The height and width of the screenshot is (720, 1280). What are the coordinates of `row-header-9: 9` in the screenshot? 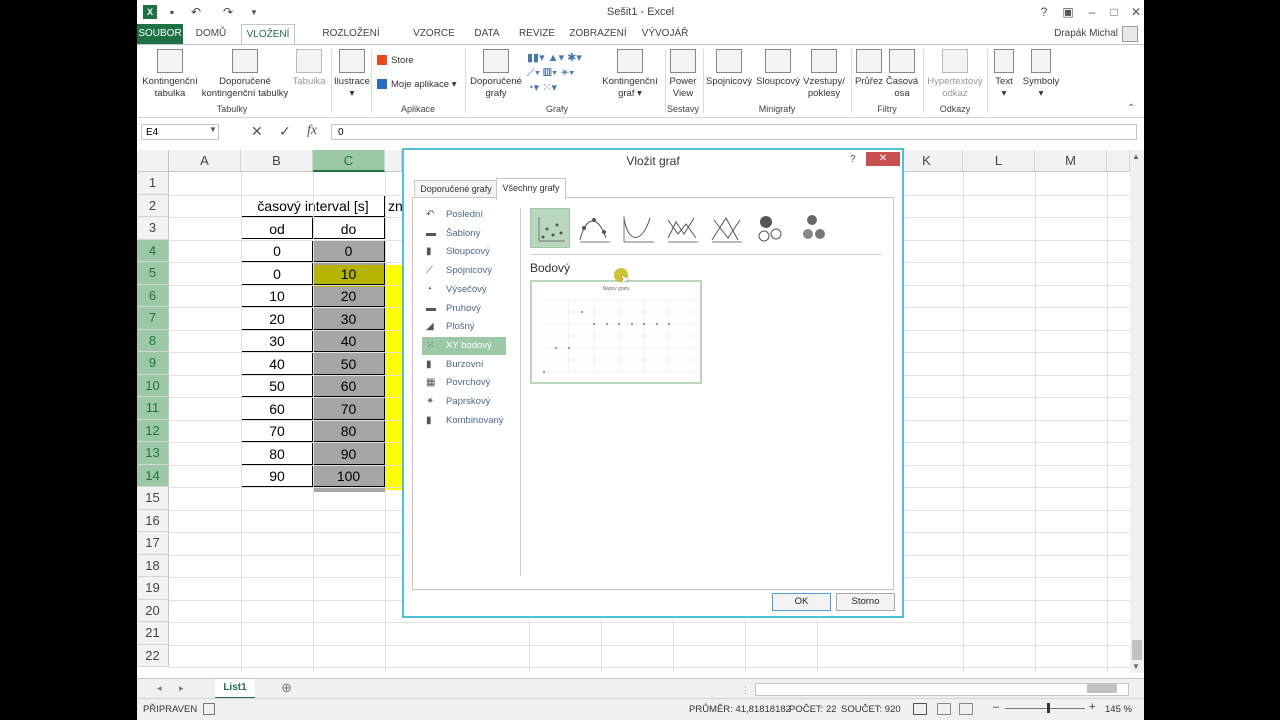 It's located at (153, 363).